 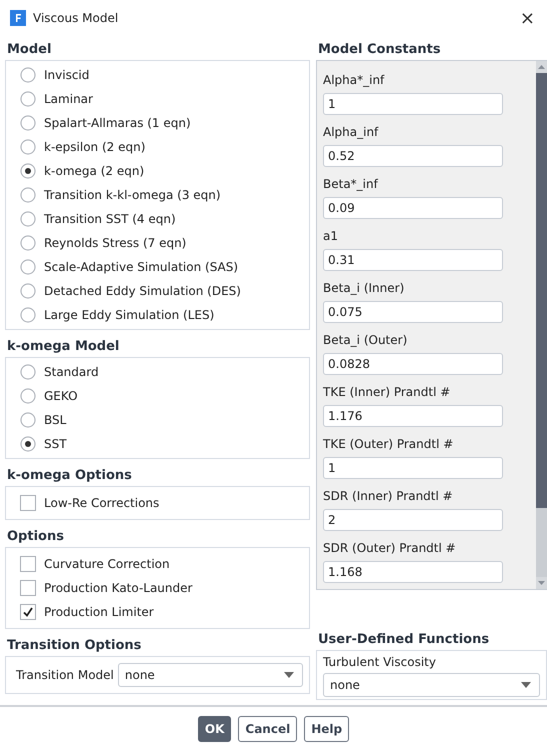 I want to click on input-field: 0.0828, so click(x=413, y=364).